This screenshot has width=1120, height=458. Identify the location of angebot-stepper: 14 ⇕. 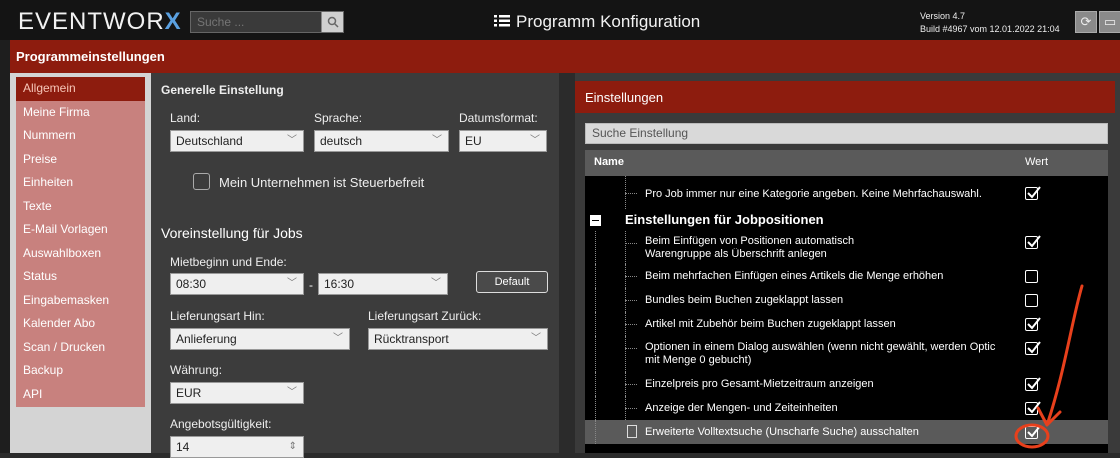
(237, 447).